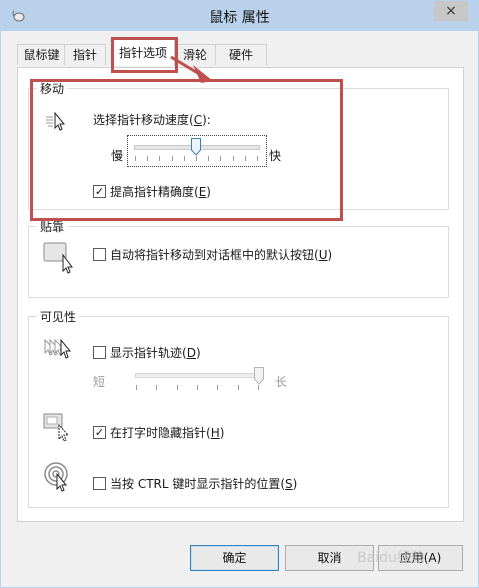  What do you see at coordinates (289, 484) in the screenshot?
I see `ctrl-label-key: S` at bounding box center [289, 484].